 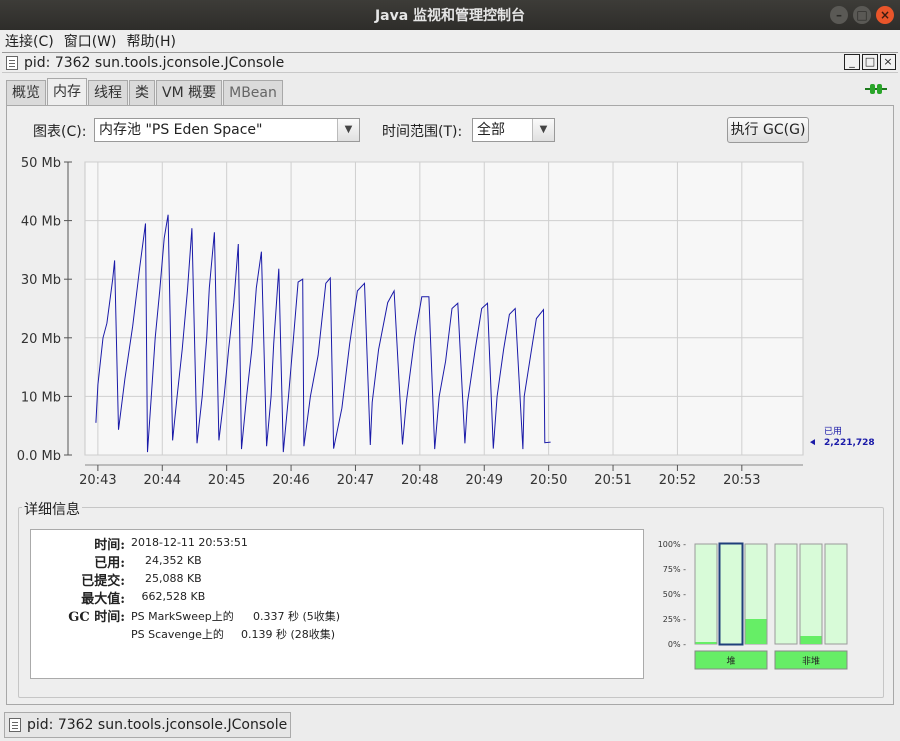 I want to click on tab-mbean: MBean, so click(x=253, y=93).